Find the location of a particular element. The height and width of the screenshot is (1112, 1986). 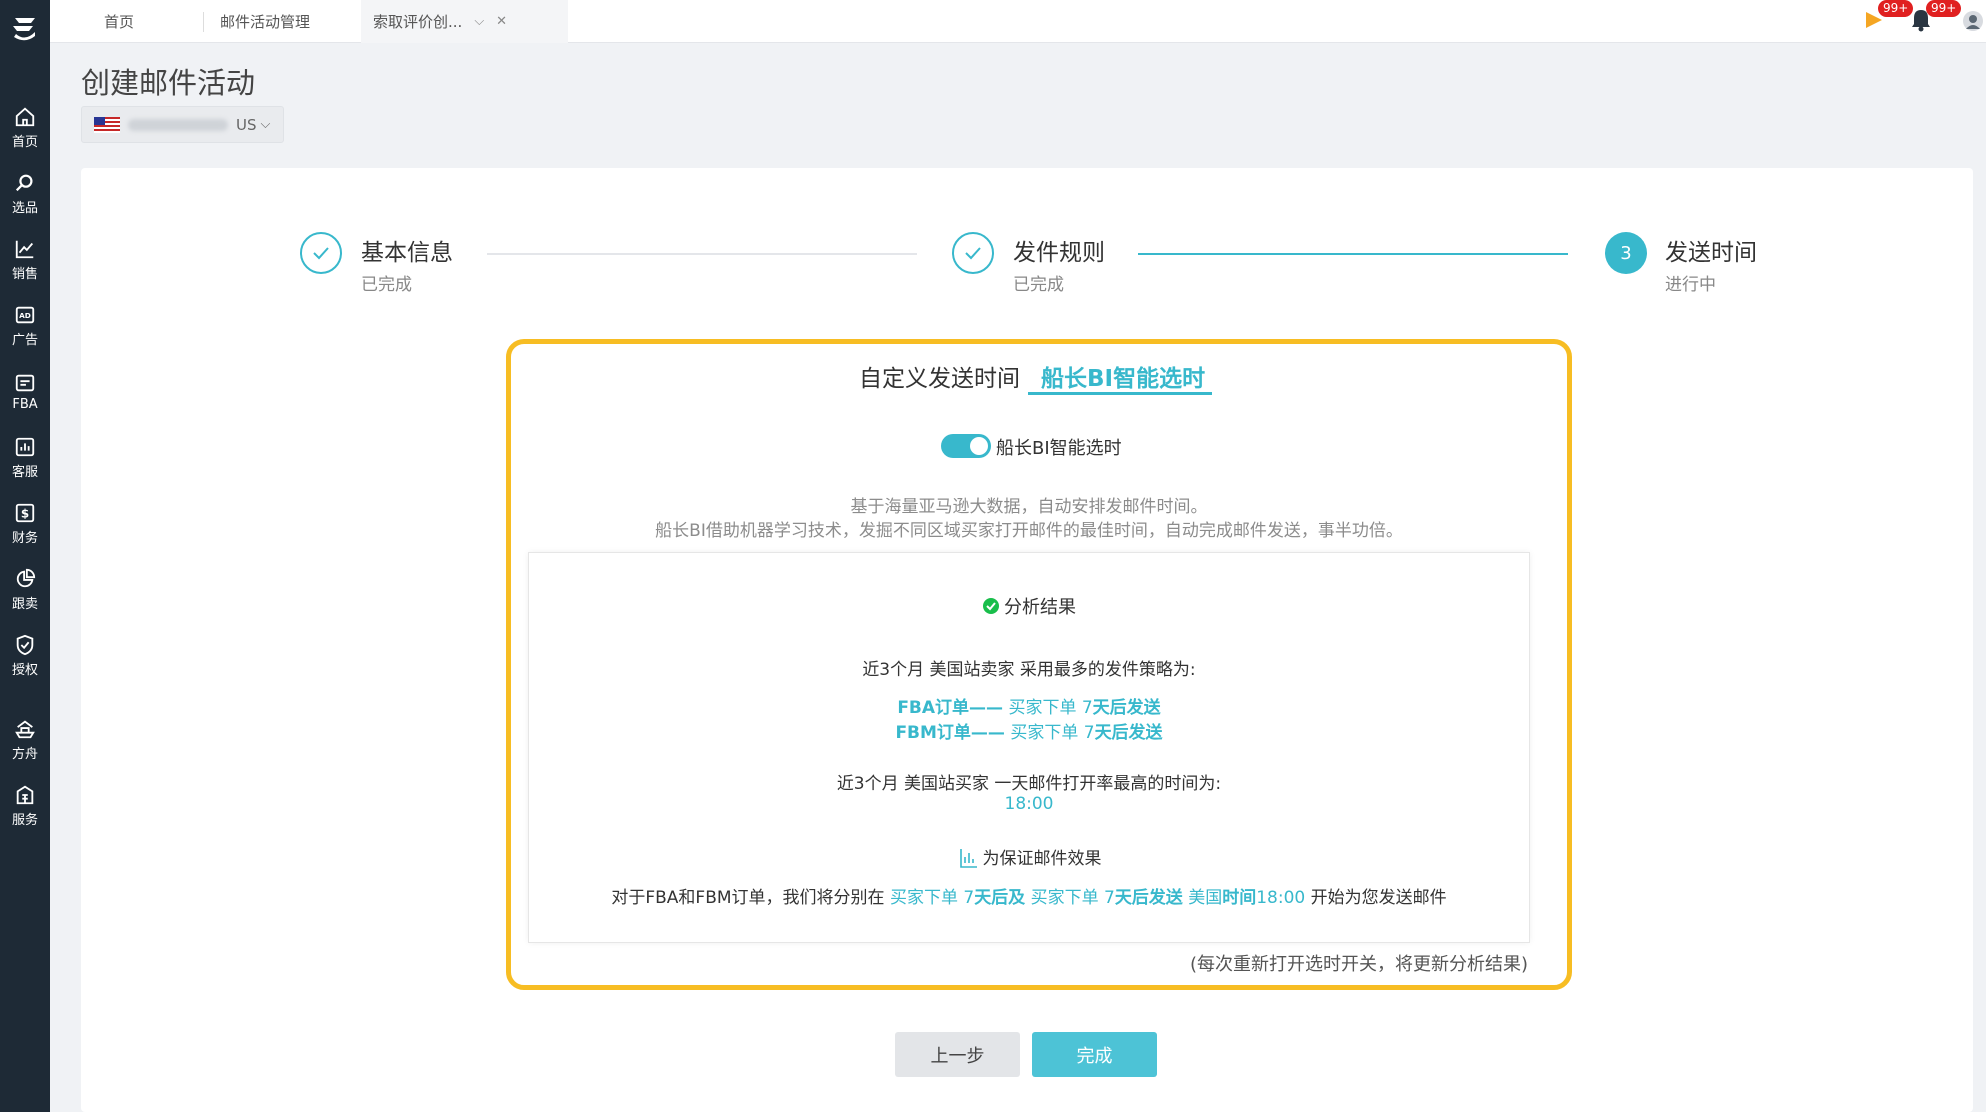

fbm-strategy: FBM订单—— 买家下单 7天后发送 is located at coordinates (1029, 730).